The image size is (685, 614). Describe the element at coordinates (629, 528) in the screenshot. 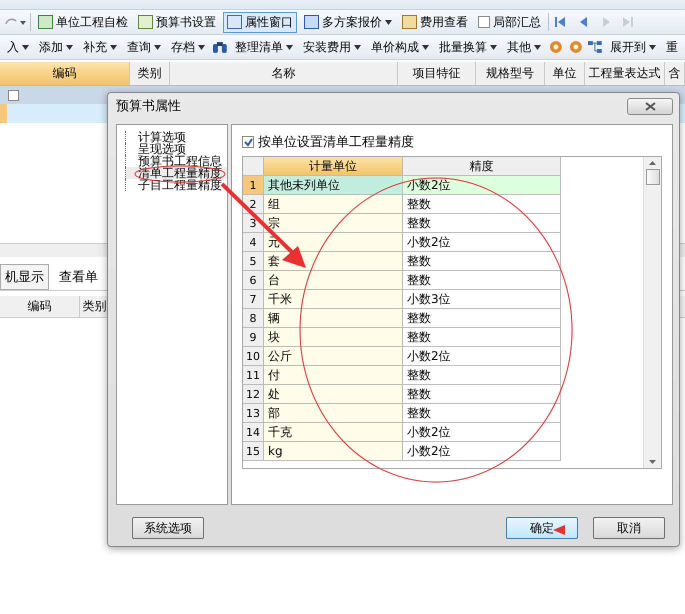

I see `dialog-button: 取消` at that location.